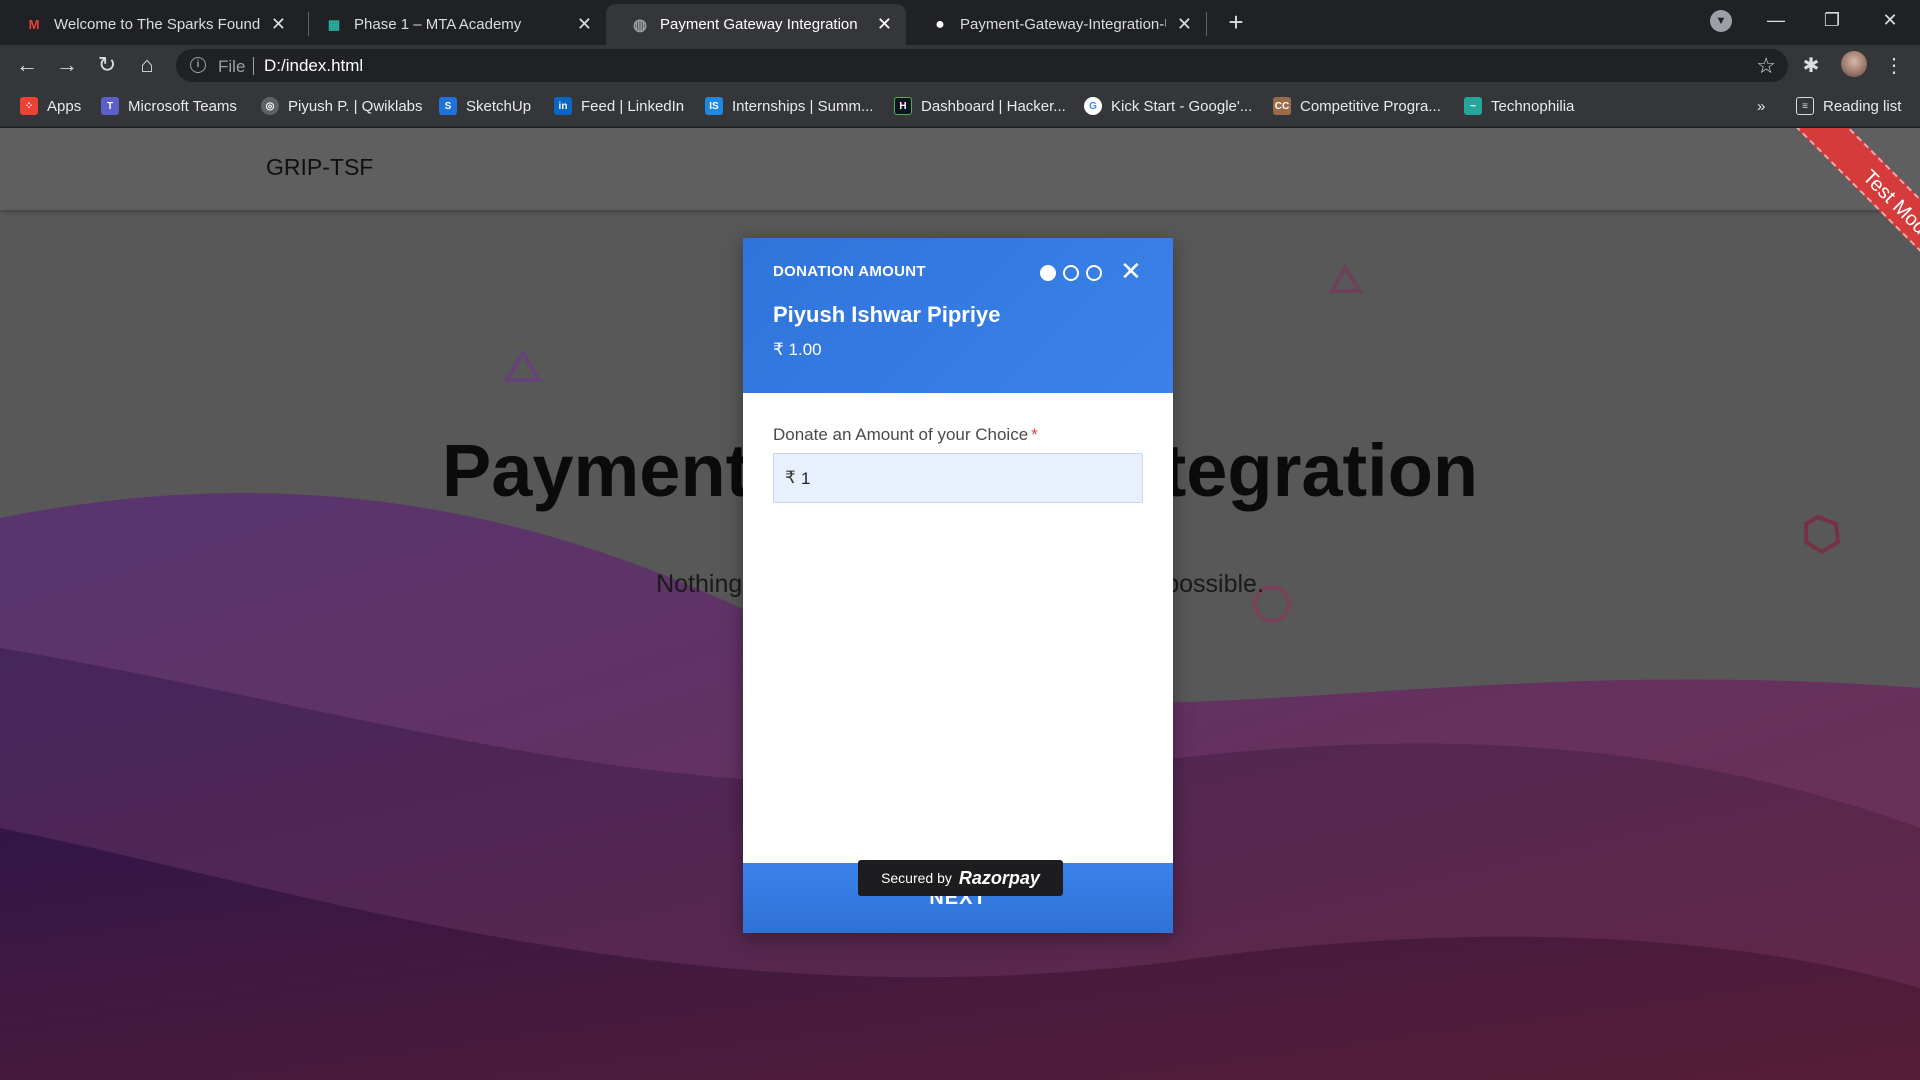 The height and width of the screenshot is (1080, 1920). Describe the element at coordinates (790, 477) in the screenshot. I see `rupee-icon: ₹` at that location.